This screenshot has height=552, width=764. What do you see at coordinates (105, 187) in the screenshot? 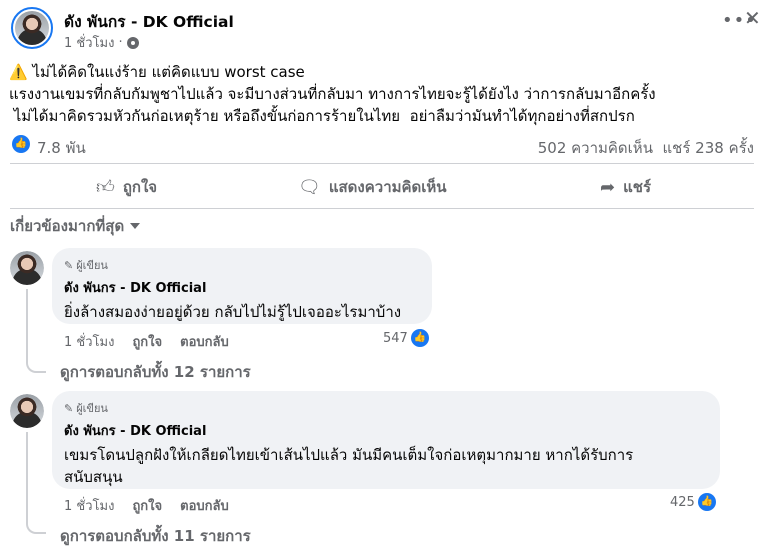
I see `thumbs-up-icon: 👍︎` at bounding box center [105, 187].